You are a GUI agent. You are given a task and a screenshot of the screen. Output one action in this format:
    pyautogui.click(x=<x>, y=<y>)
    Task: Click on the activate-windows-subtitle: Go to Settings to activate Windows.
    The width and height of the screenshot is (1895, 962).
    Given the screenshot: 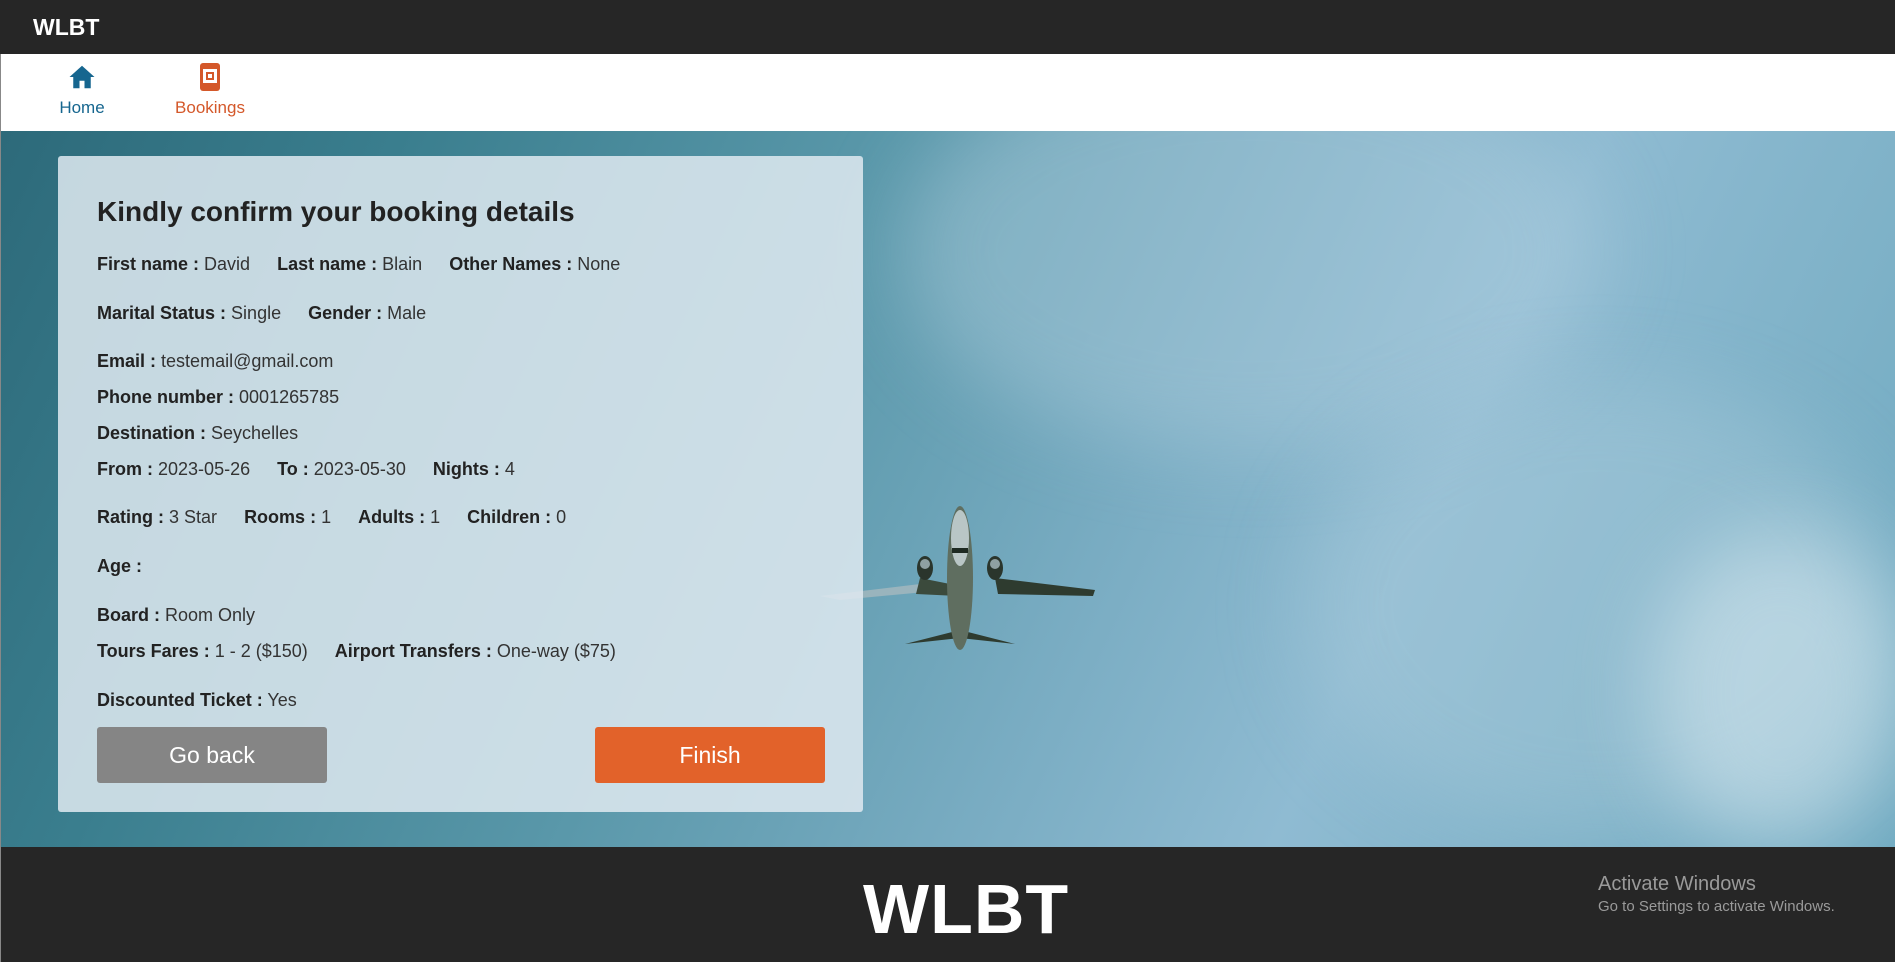 What is the action you would take?
    pyautogui.click(x=1716, y=906)
    